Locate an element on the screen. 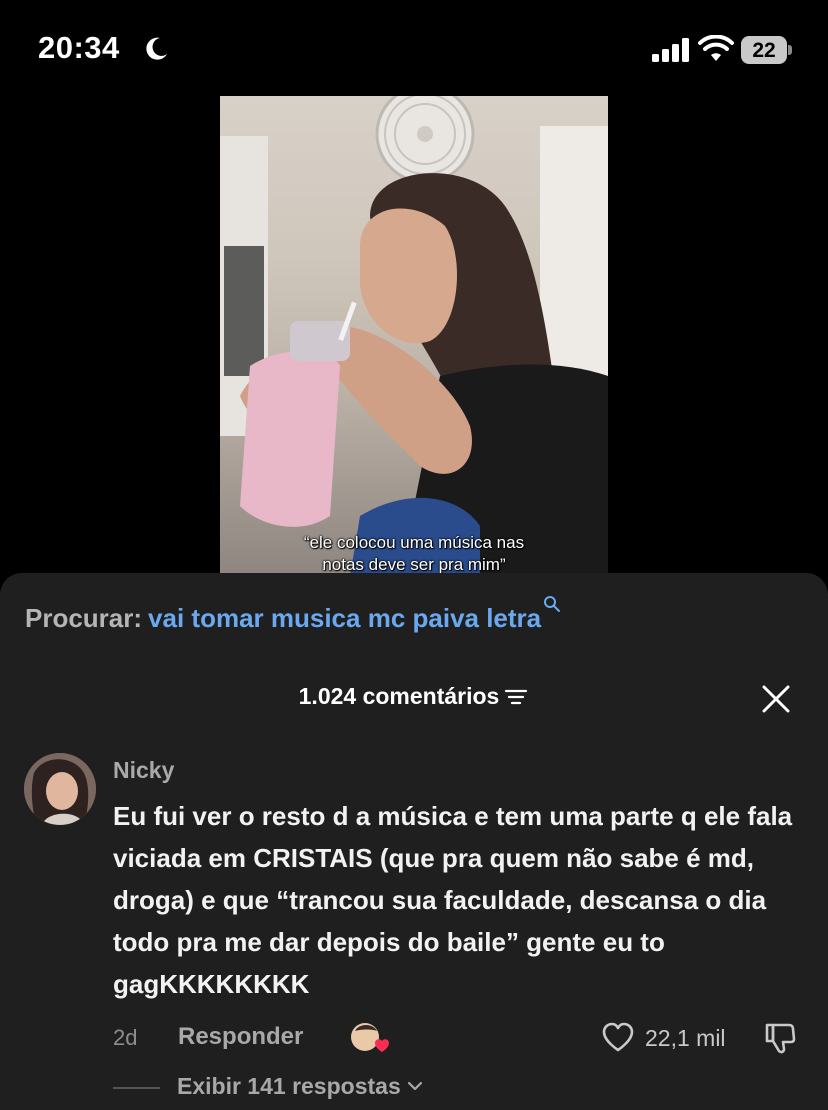 This screenshot has height=1110, width=828. status-time: 20:34 is located at coordinates (79, 47).